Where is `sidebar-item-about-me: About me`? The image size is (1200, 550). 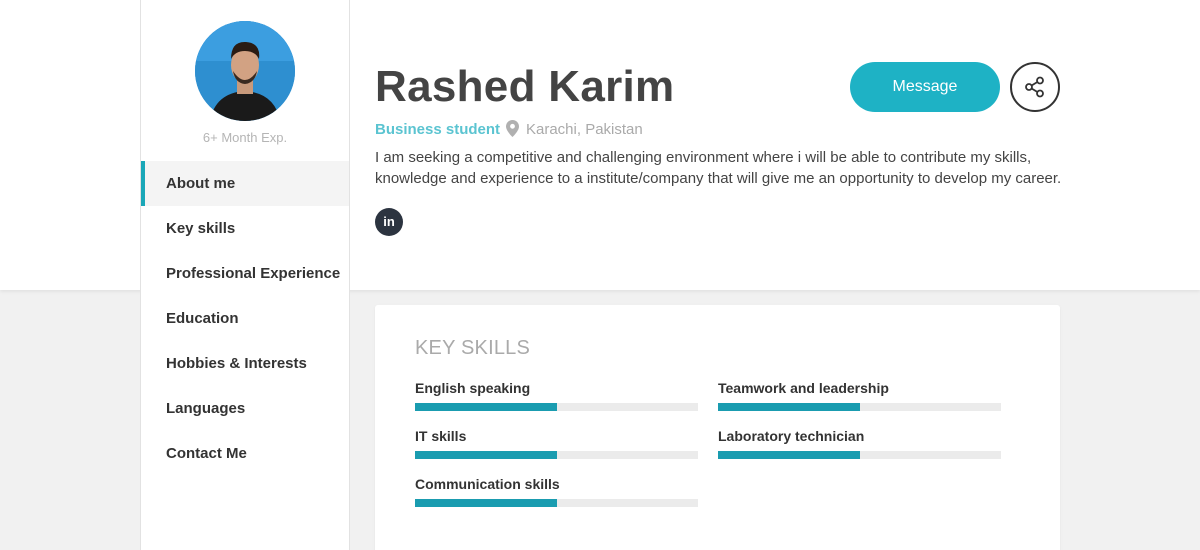 sidebar-item-about-me: About me is located at coordinates (245, 183).